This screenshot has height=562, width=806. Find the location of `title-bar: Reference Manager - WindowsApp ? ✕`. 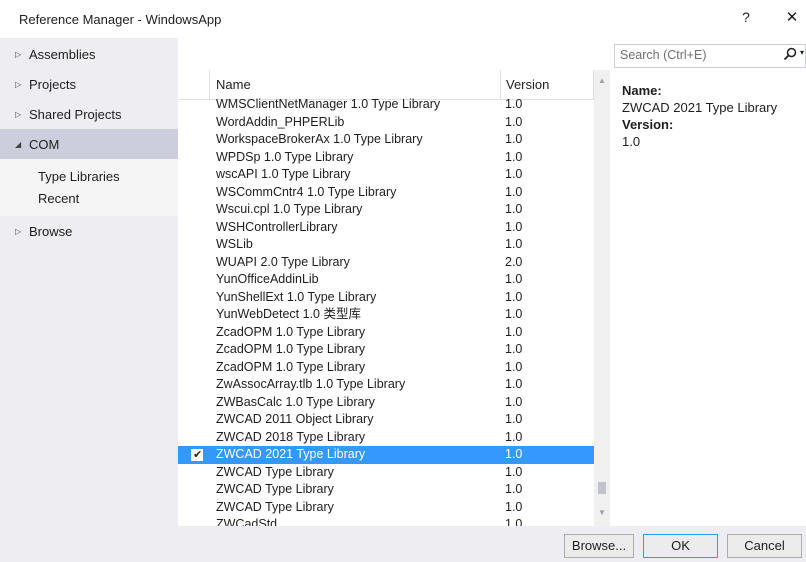

title-bar: Reference Manager - WindowsApp ? ✕ is located at coordinates (403, 19).